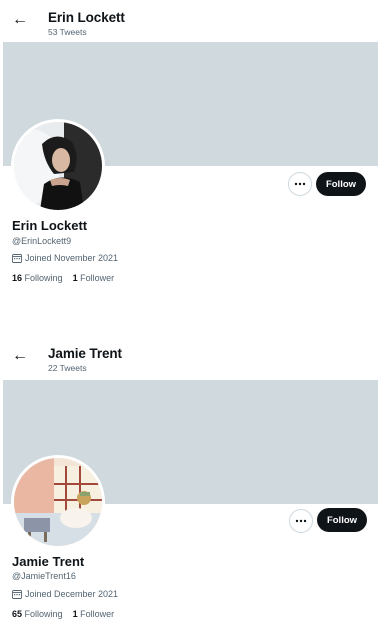  Describe the element at coordinates (17, 614) in the screenshot. I see `following-count: 65` at that location.